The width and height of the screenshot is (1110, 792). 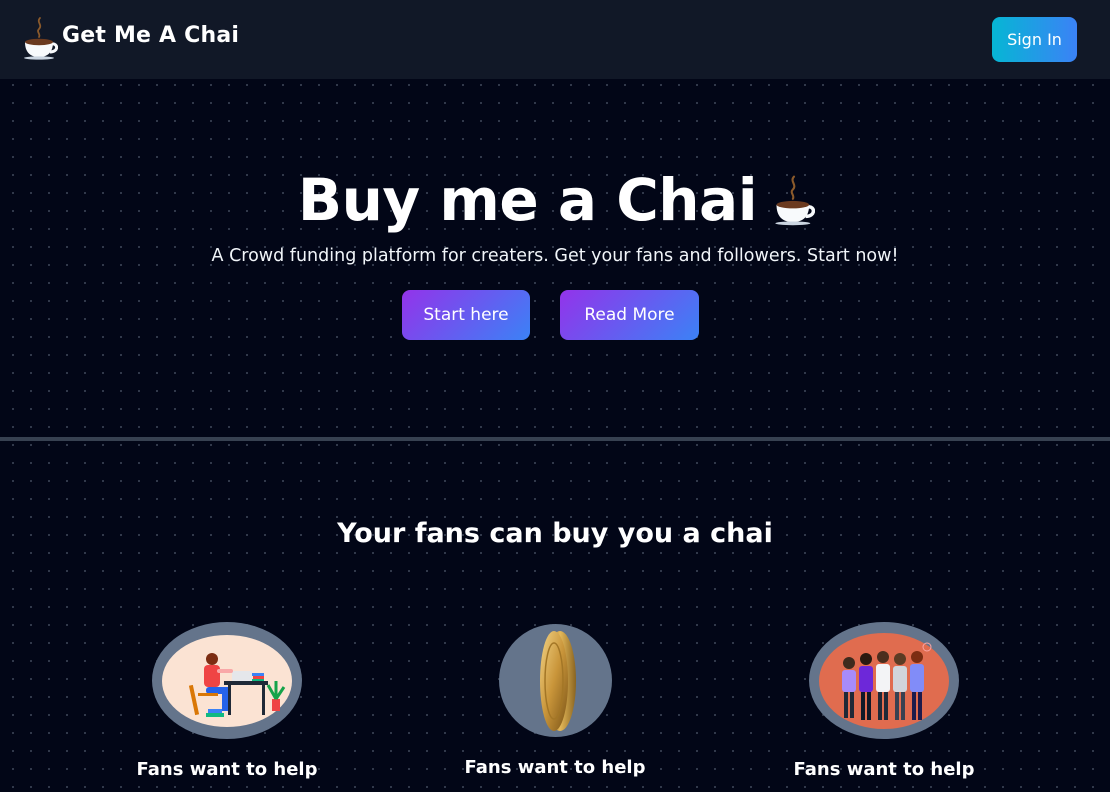 What do you see at coordinates (629, 315) in the screenshot?
I see `read-more-button: Read More` at bounding box center [629, 315].